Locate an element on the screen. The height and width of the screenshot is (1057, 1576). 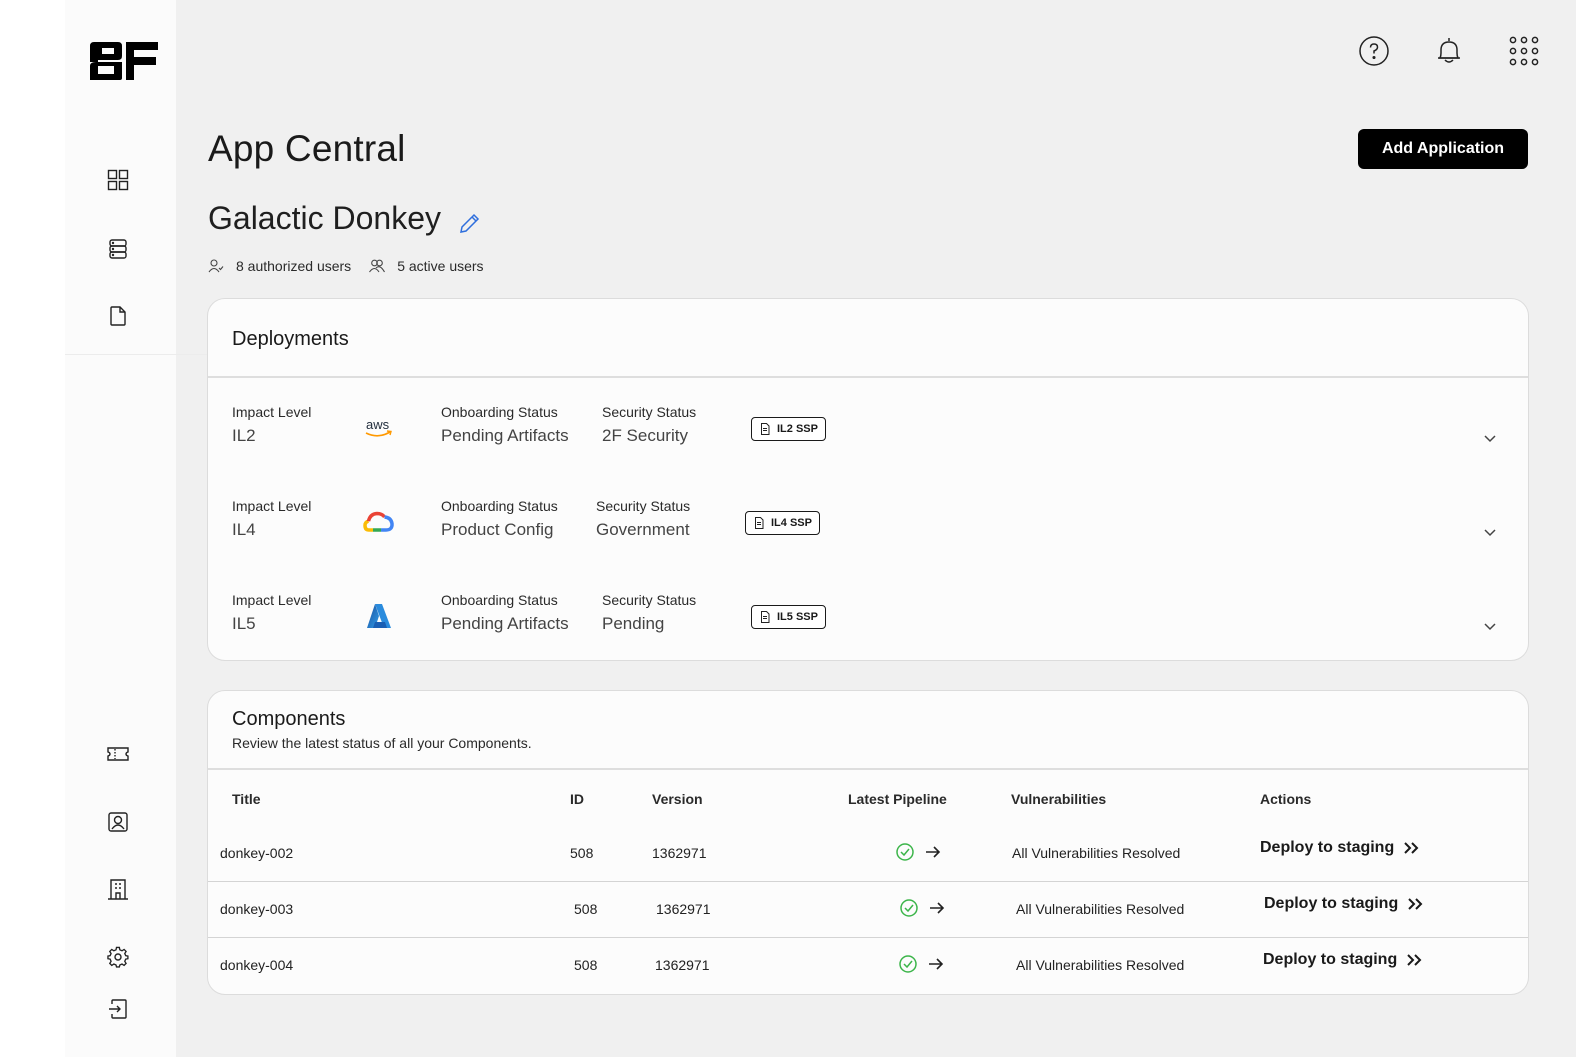
ticket-icon is located at coordinates (118, 754).